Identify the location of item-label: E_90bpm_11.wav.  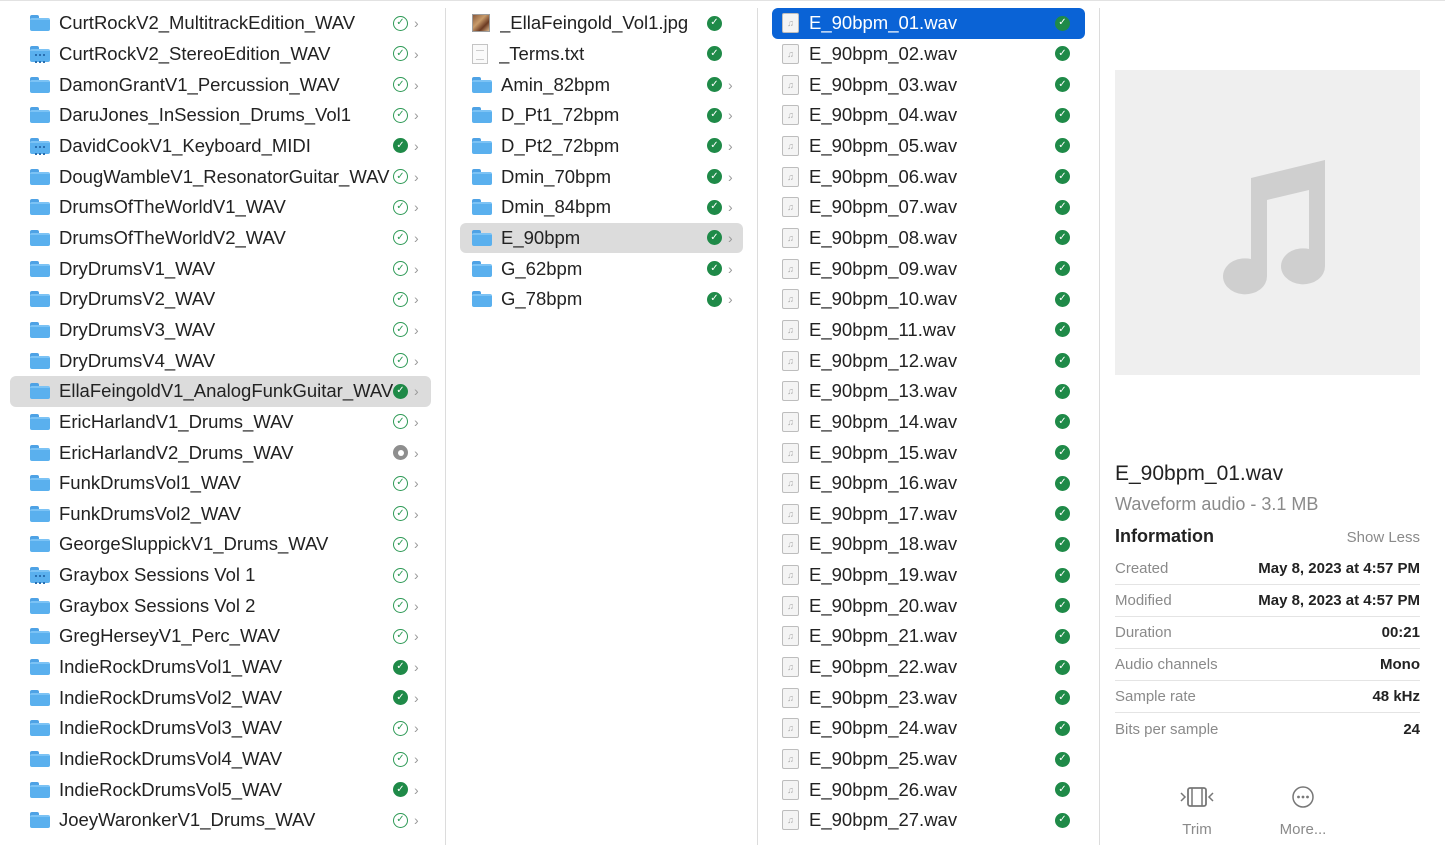
(882, 329).